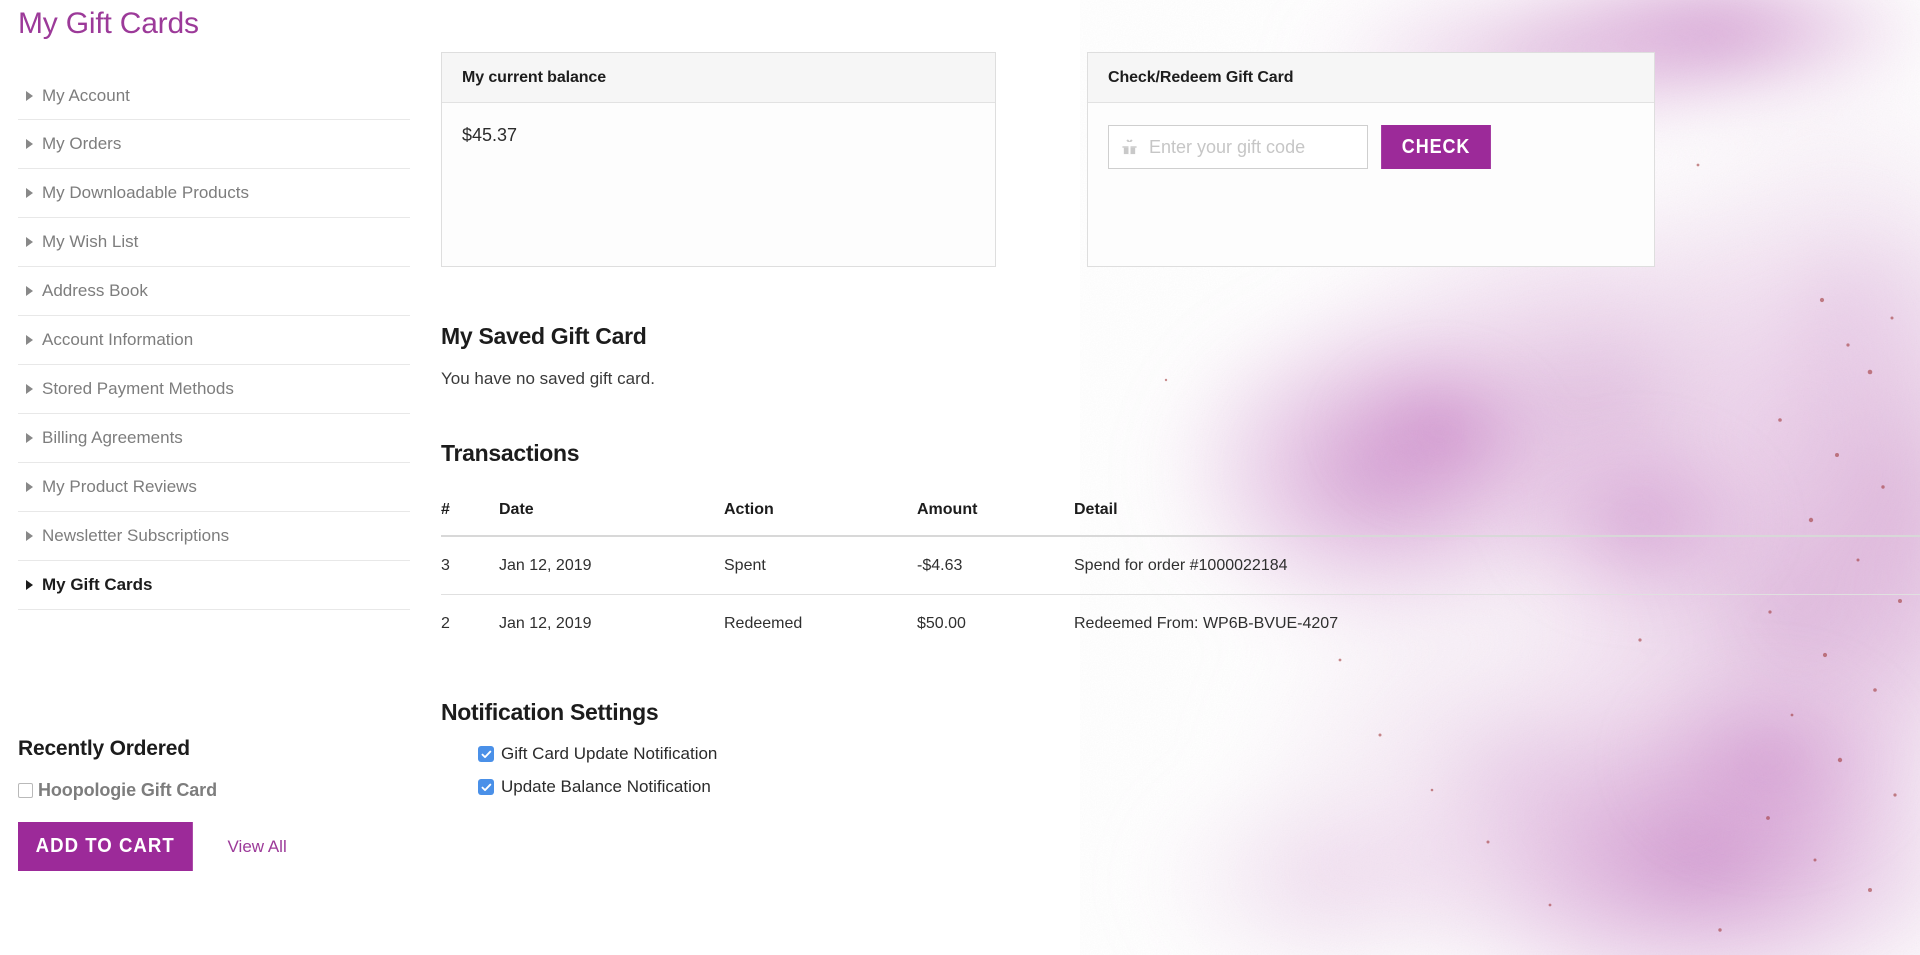 This screenshot has width=1920, height=955. I want to click on notification-option-label: Gift Card Update Notification, so click(609, 753).